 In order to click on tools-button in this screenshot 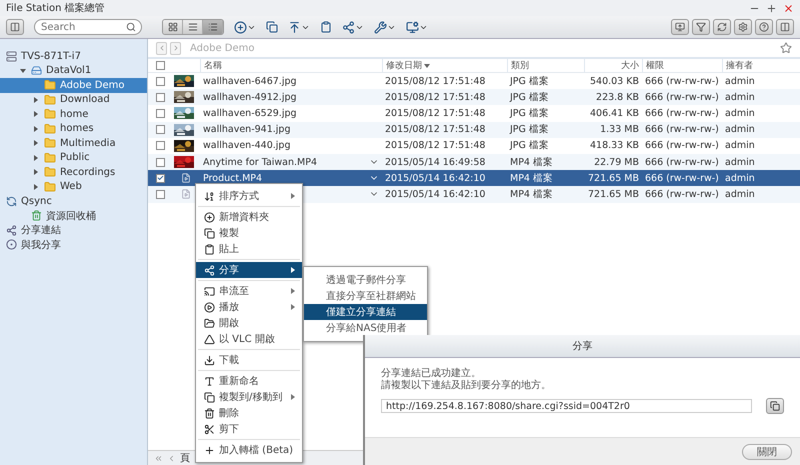, I will do `click(385, 27)`.